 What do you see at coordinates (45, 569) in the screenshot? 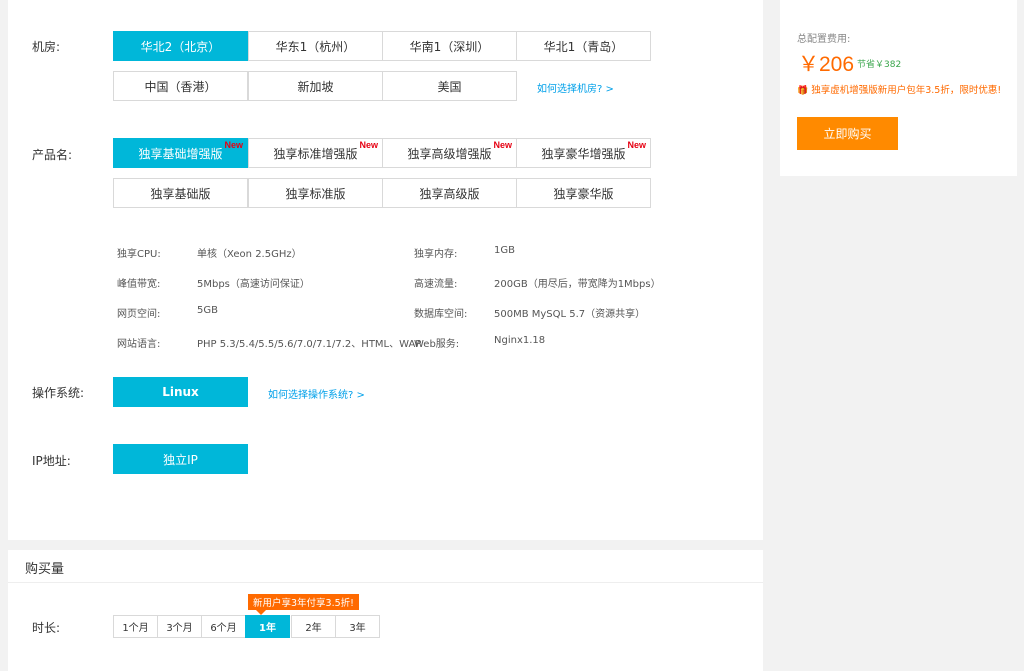
I see `purchase-title: 购买量` at bounding box center [45, 569].